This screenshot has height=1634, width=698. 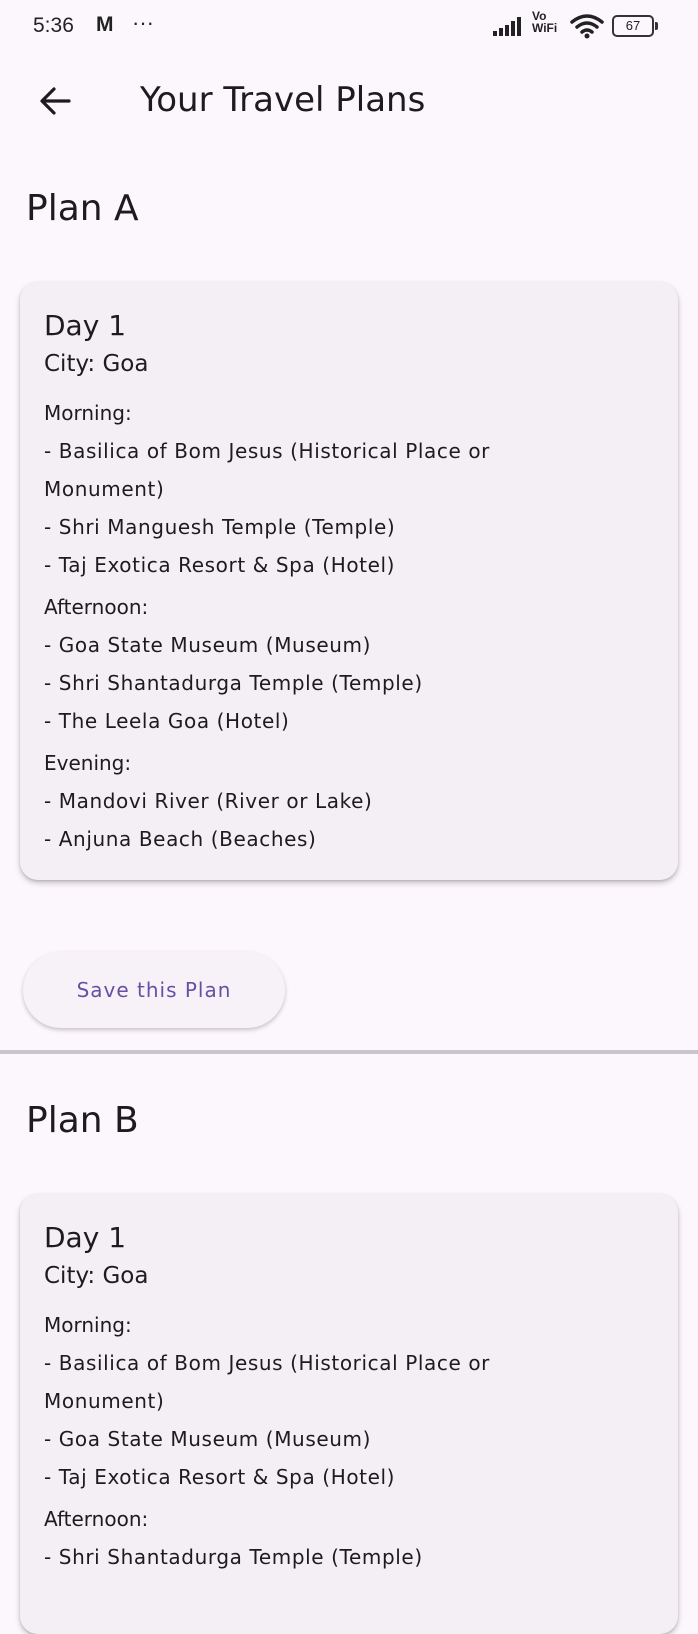 What do you see at coordinates (105, 24) in the screenshot?
I see `gmail-notification-icon: M` at bounding box center [105, 24].